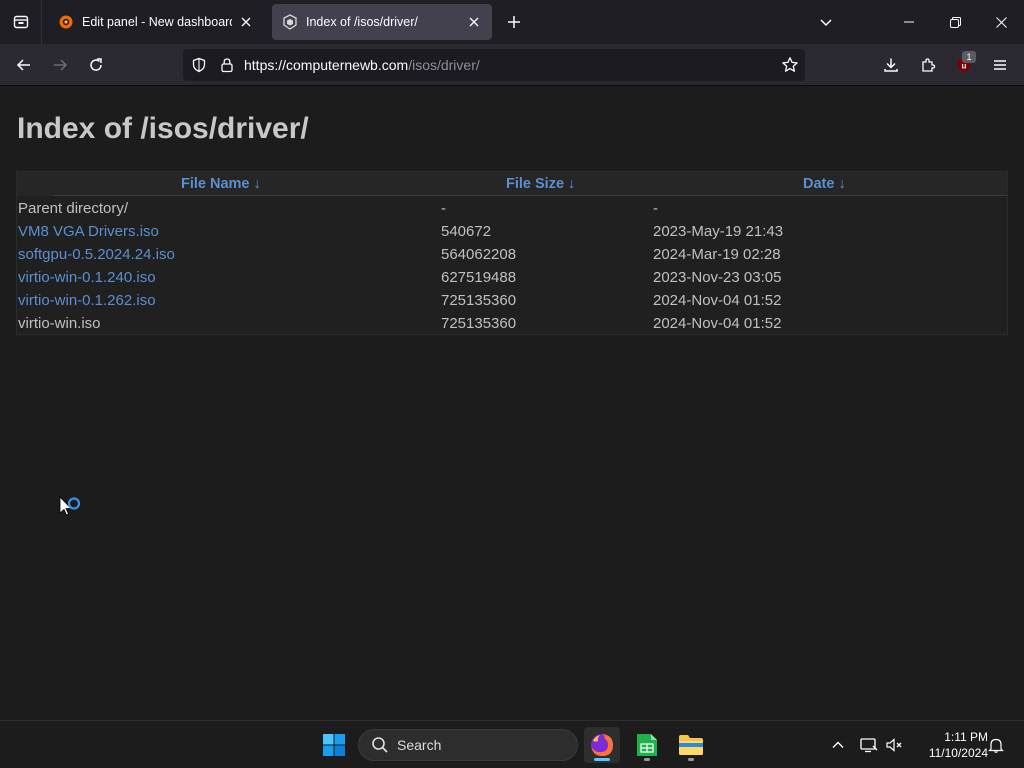 Image resolution: width=1024 pixels, height=768 pixels. What do you see at coordinates (163, 128) in the screenshot?
I see `page-title: Index of /isos/driver/` at bounding box center [163, 128].